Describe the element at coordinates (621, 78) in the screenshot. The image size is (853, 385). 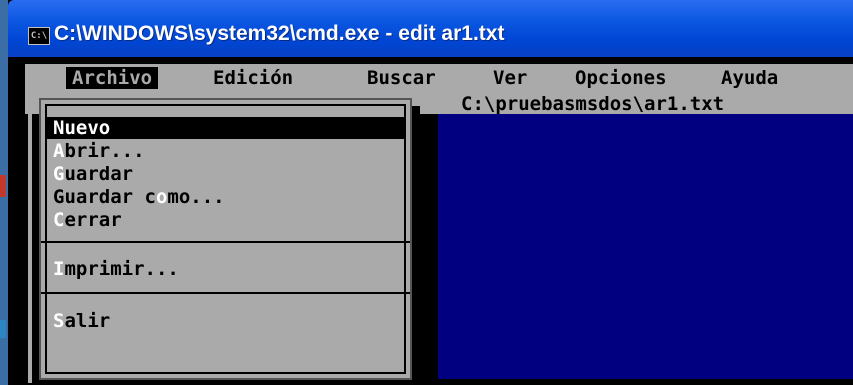
I see `menu-opciones: Opciones` at that location.